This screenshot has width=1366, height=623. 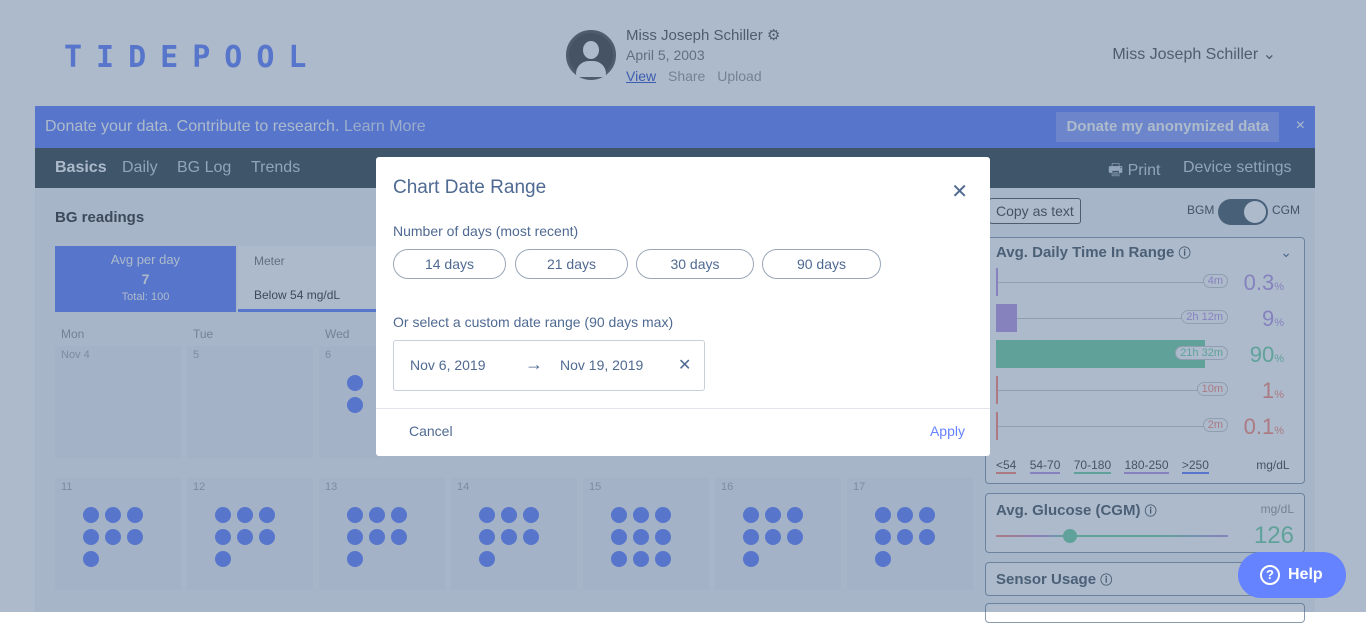 What do you see at coordinates (534, 364) in the screenshot?
I see `arrow-right-icon: →` at bounding box center [534, 364].